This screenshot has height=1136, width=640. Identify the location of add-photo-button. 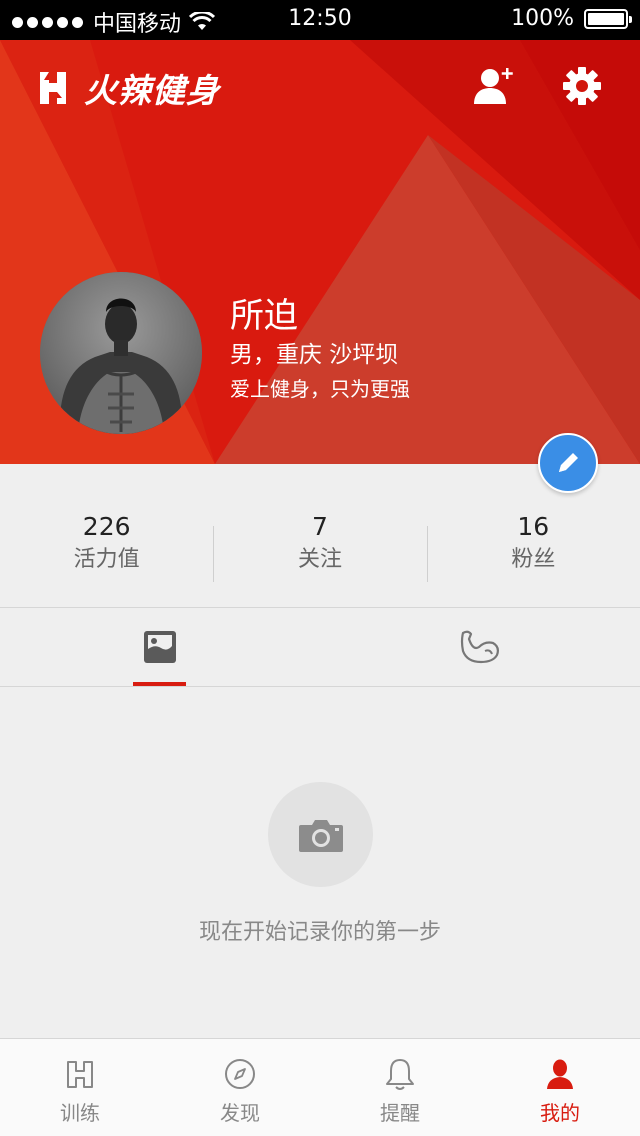
(320, 834).